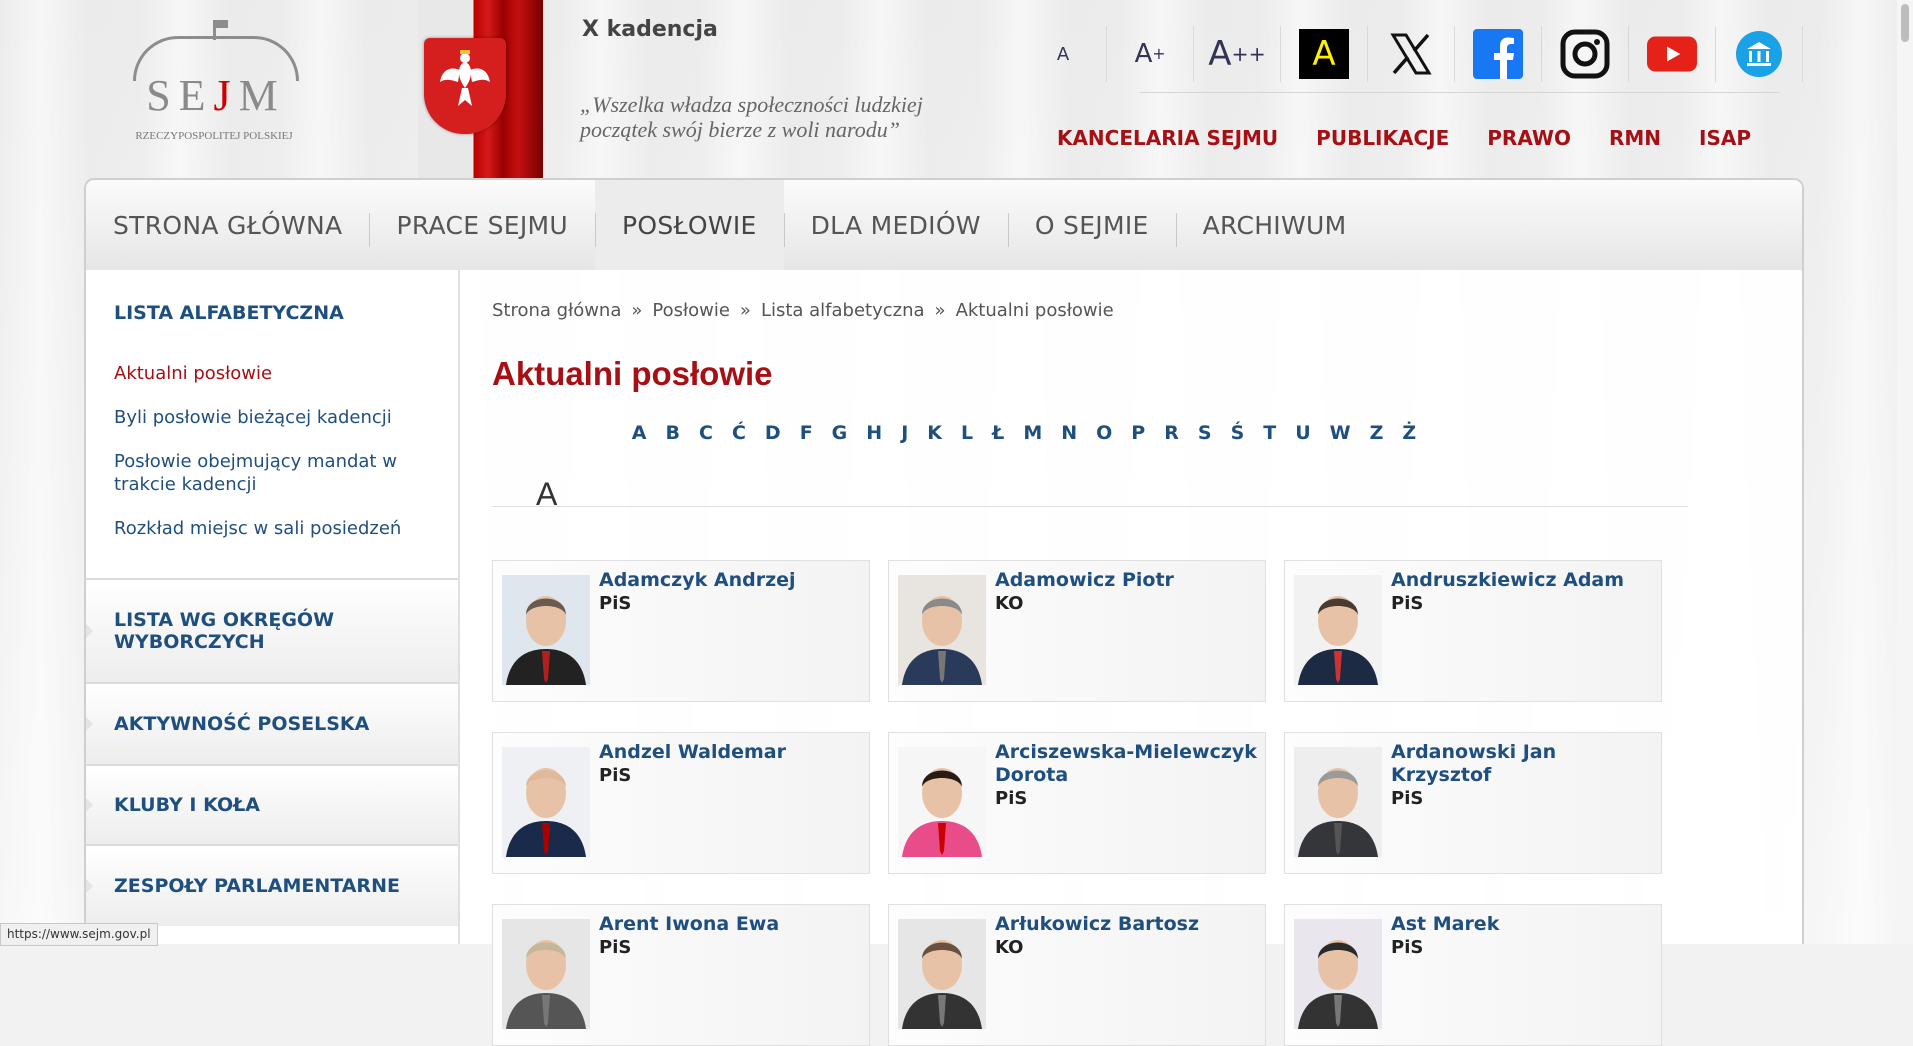 This screenshot has height=1046, width=1913. Describe the element at coordinates (681, 631) in the screenshot. I see `deputy-card: Adamczyk Andrzej PiS` at that location.